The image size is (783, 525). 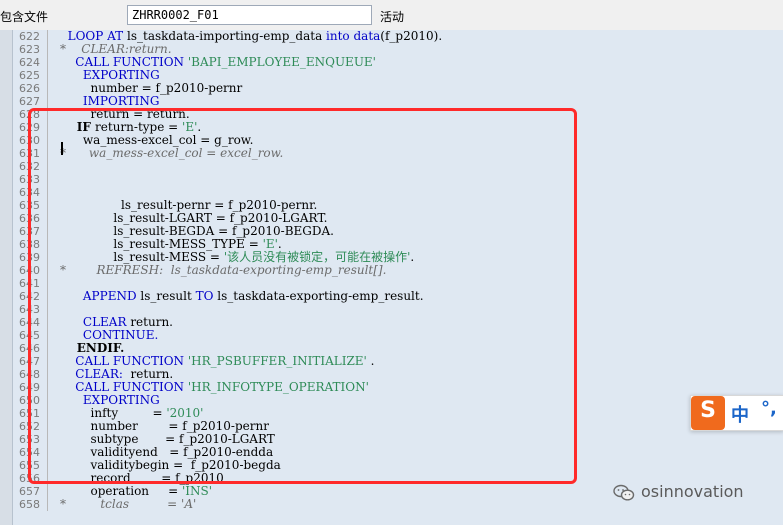 I want to click on code-text: * tclas = 'A', so click(x=128, y=504).